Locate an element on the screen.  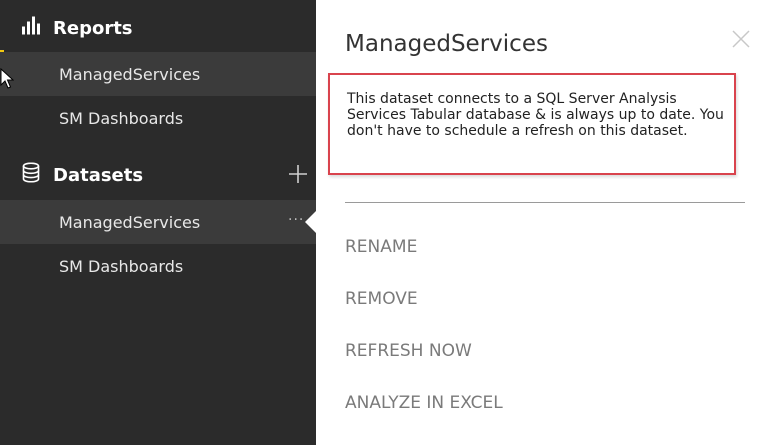
rename-menu-item: RENAME is located at coordinates (381, 247).